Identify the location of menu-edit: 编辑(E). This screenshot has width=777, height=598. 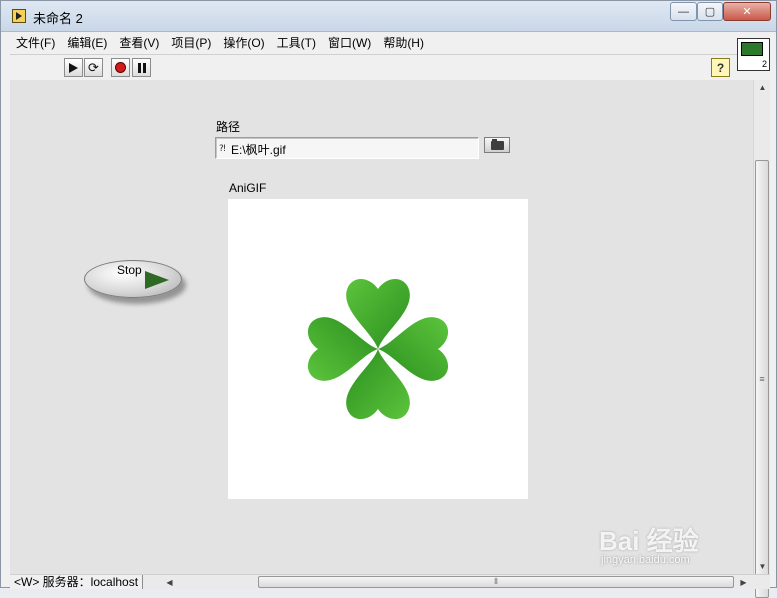
(87, 42).